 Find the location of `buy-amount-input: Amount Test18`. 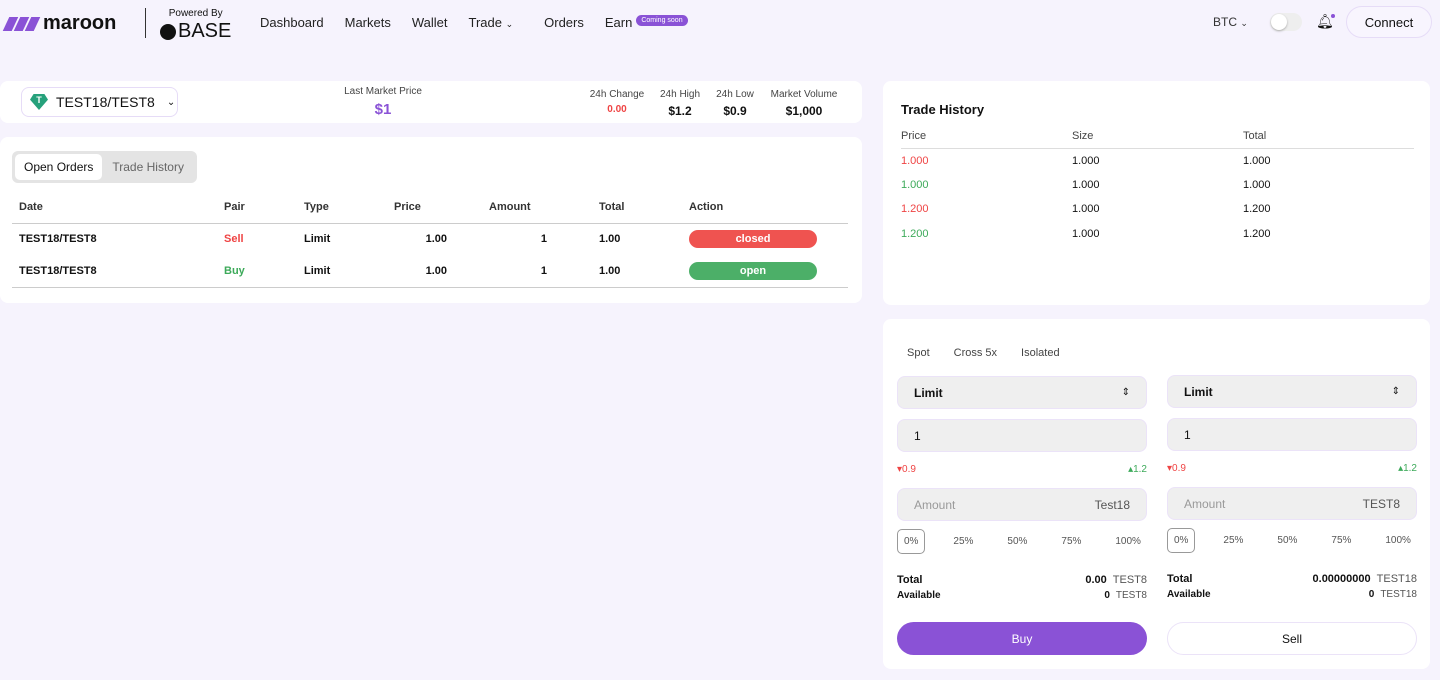

buy-amount-input: Amount Test18 is located at coordinates (1022, 504).